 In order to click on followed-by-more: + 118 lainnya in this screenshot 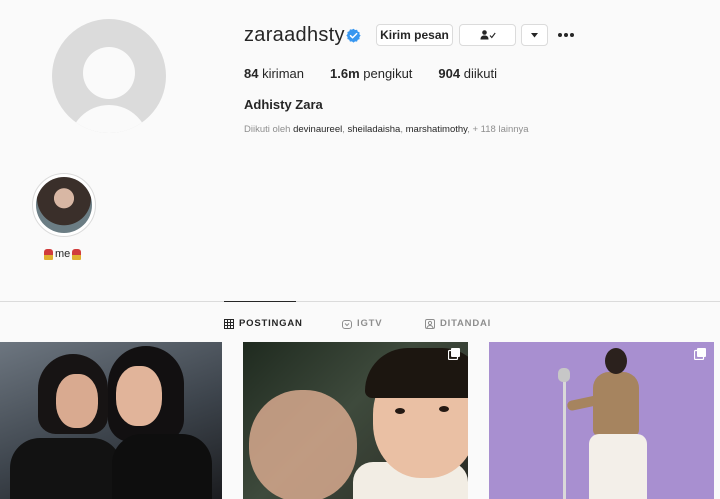, I will do `click(501, 129)`.